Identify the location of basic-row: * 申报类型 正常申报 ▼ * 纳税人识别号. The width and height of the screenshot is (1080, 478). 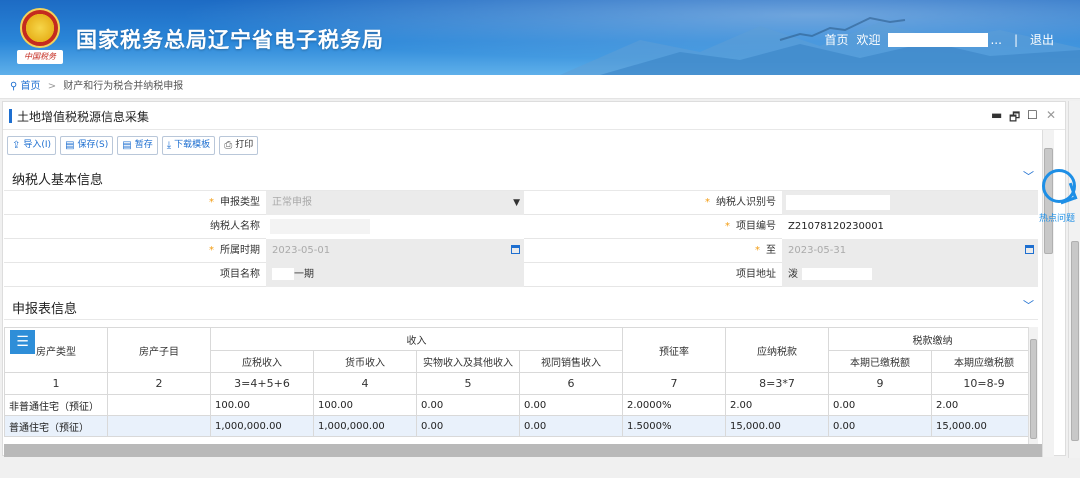
(521, 203).